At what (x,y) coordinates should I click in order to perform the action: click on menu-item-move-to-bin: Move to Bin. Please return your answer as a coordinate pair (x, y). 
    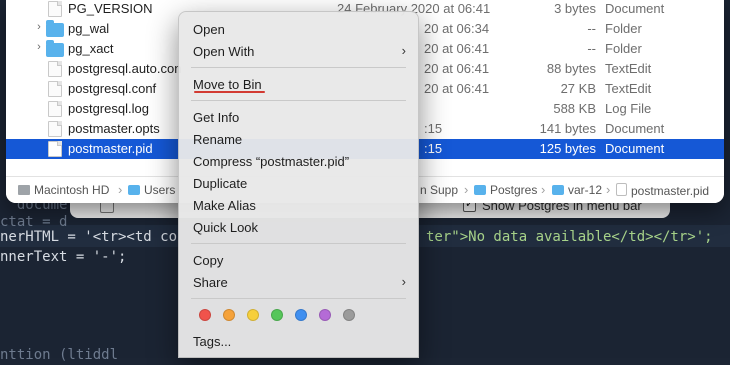
    Looking at the image, I should click on (227, 84).